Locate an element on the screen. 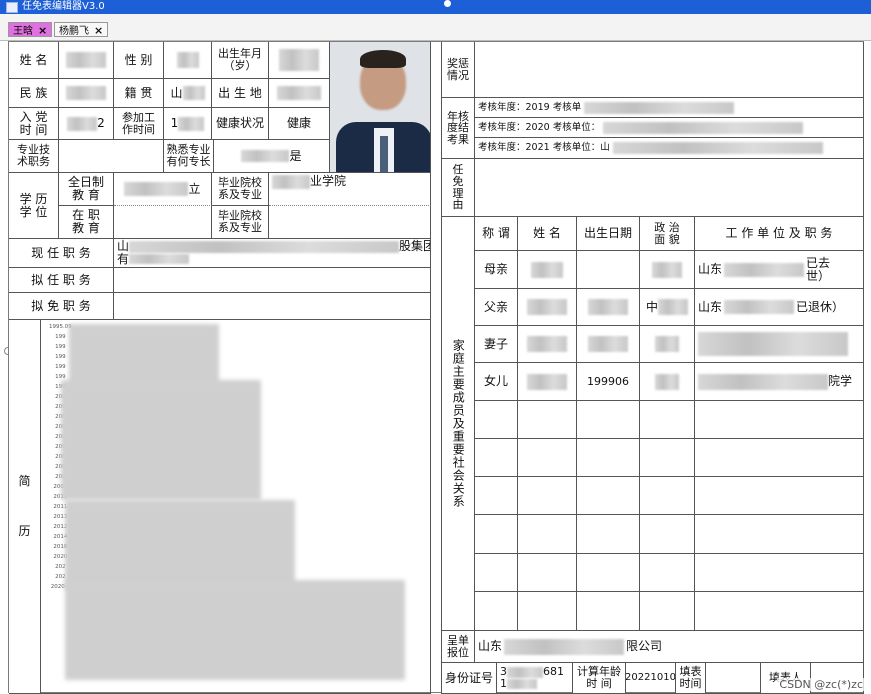 The height and width of the screenshot is (694, 871). appraisal-row-2: 考核年度：2020 考核单位： is located at coordinates (669, 128).